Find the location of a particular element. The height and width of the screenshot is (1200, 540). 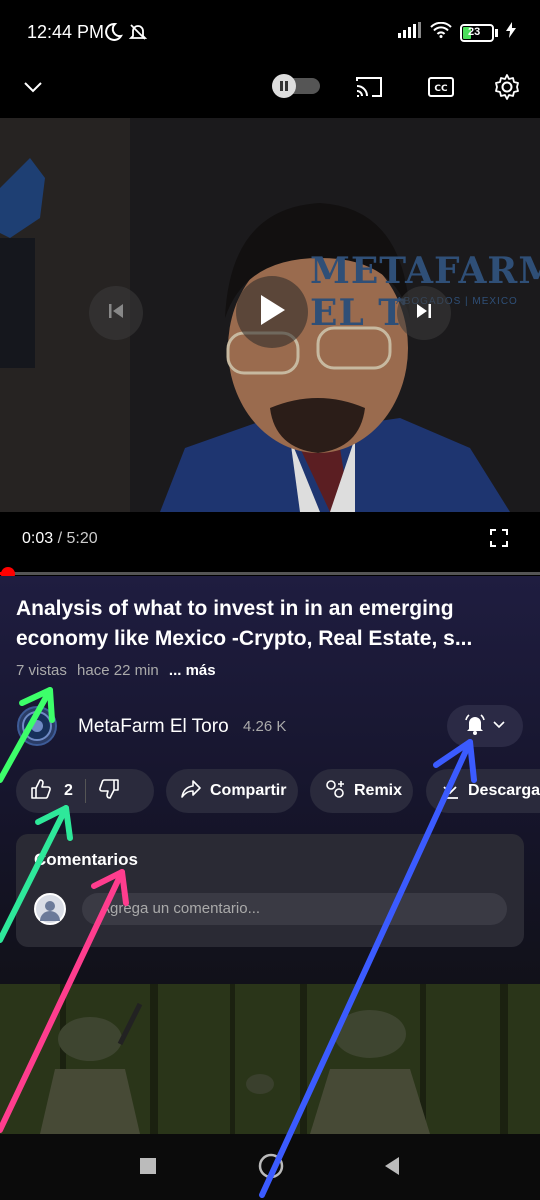

svg-text: CC is located at coordinates (441, 89).